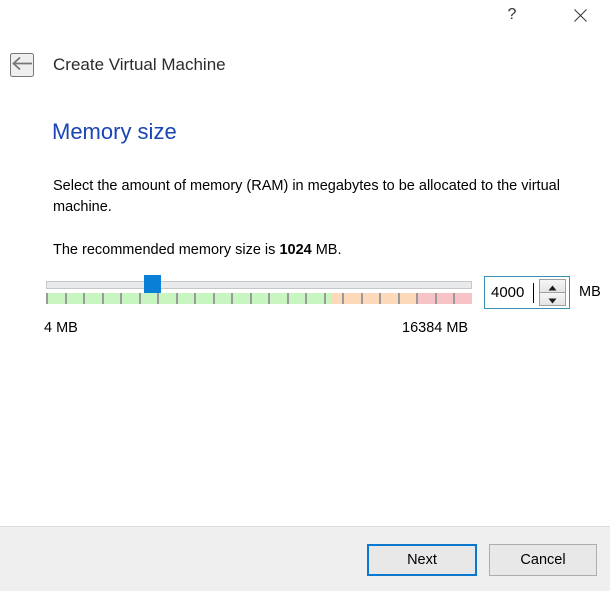 The height and width of the screenshot is (591, 610). Describe the element at coordinates (305, 16) in the screenshot. I see `title-bar: ?` at that location.